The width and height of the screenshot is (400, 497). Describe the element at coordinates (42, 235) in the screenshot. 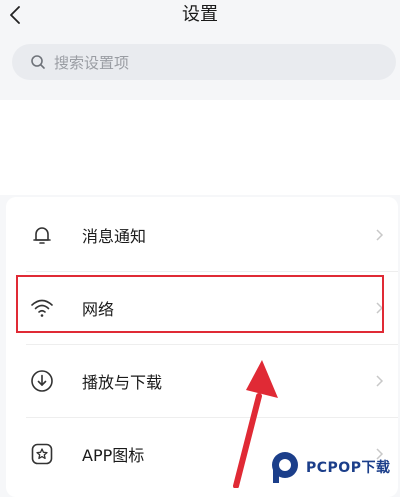

I see `bell-icon` at that location.